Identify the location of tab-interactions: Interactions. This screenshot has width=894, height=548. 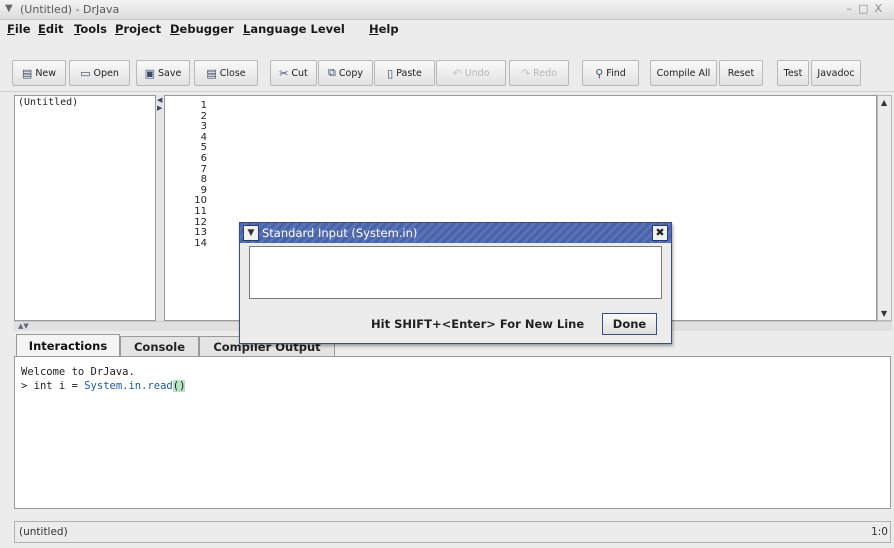
(68, 345).